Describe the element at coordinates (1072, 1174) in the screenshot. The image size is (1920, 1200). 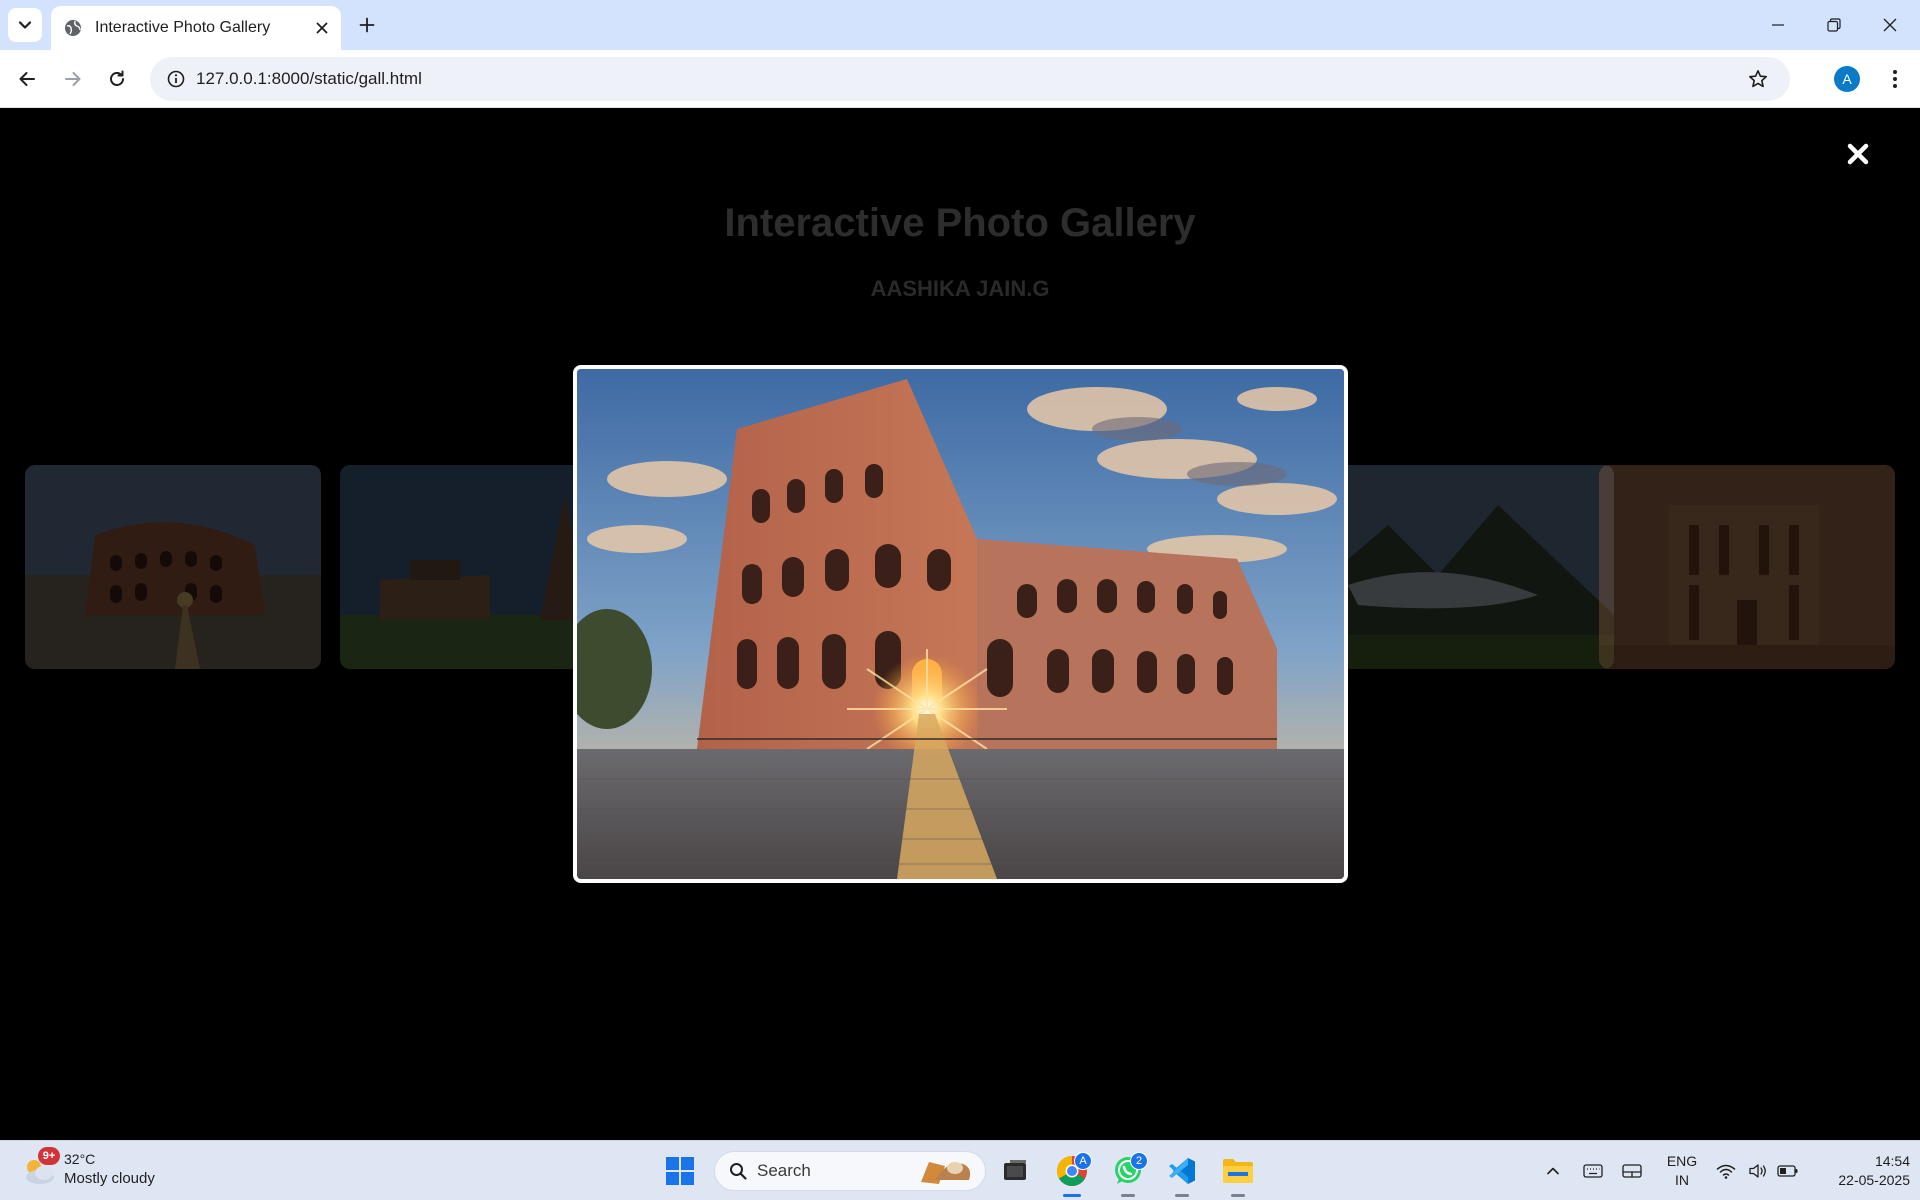
I see `chrome-taskbar-button: A` at that location.